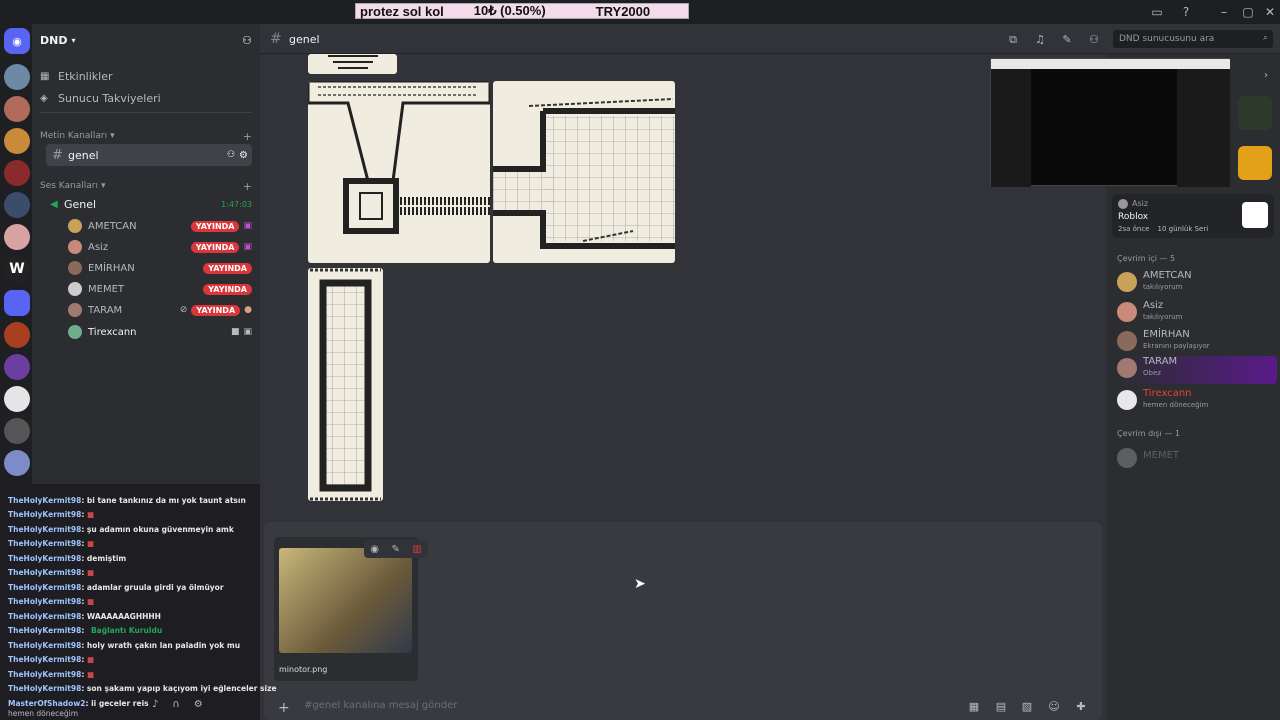 The width and height of the screenshot is (1280, 720). What do you see at coordinates (1193, 216) in the screenshot?
I see `activity-card: Asiz Roblox 2sa önce 10 günlük Seri` at bounding box center [1193, 216].